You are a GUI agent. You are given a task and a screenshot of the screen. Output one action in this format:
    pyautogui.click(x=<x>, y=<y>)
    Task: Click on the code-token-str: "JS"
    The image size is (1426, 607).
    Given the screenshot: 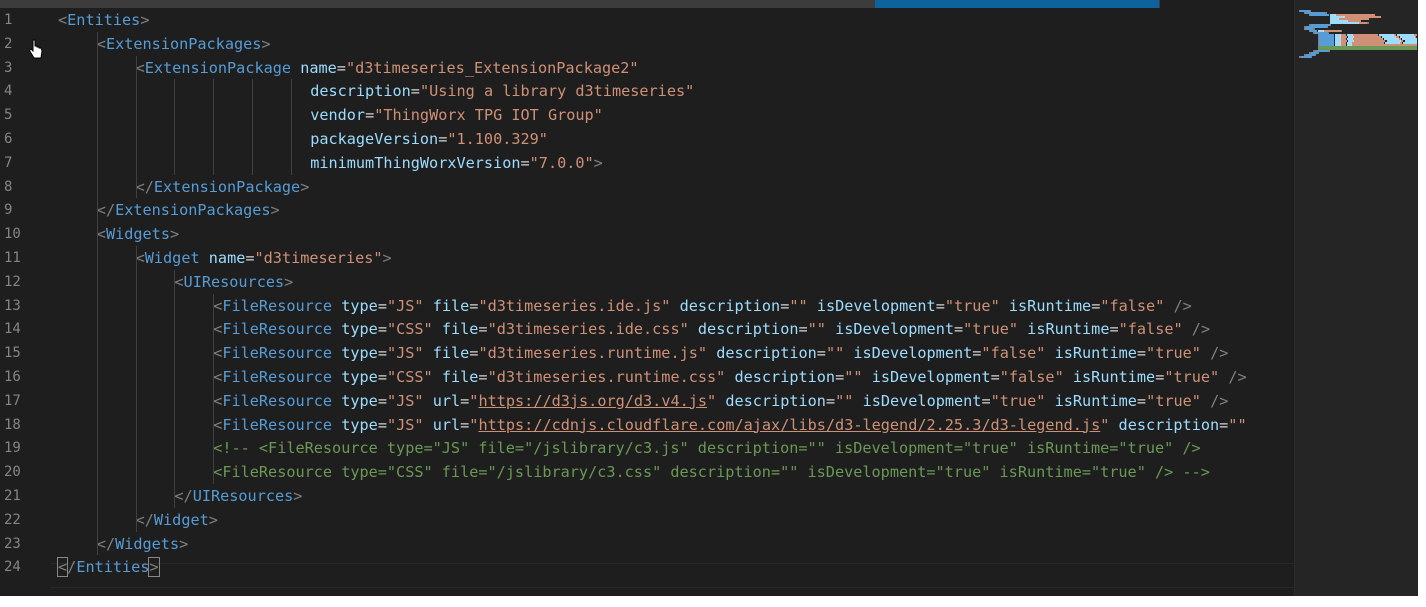 What is the action you would take?
    pyautogui.click(x=405, y=305)
    